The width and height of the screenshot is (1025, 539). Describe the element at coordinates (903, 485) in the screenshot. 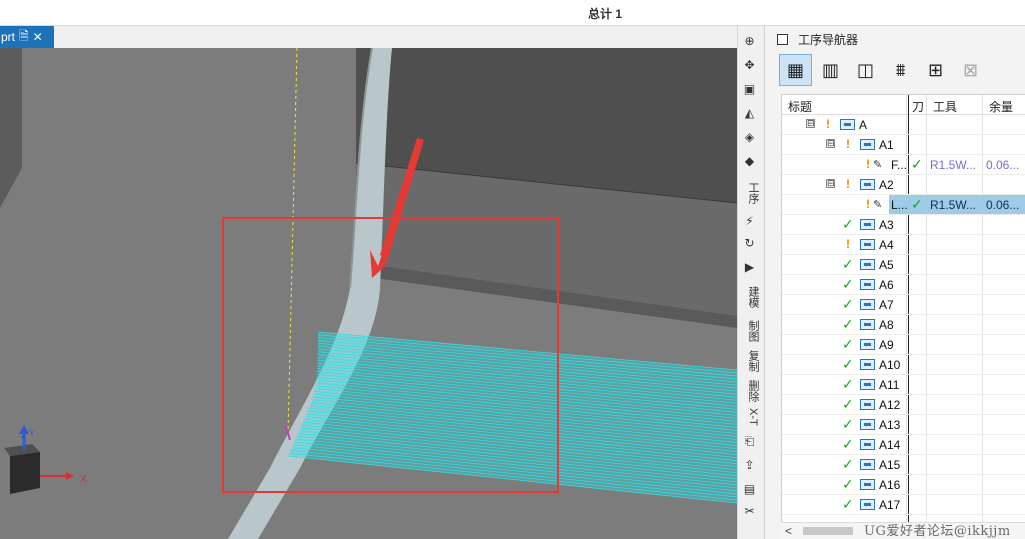

I see `program-group-row: ✓ A16` at that location.